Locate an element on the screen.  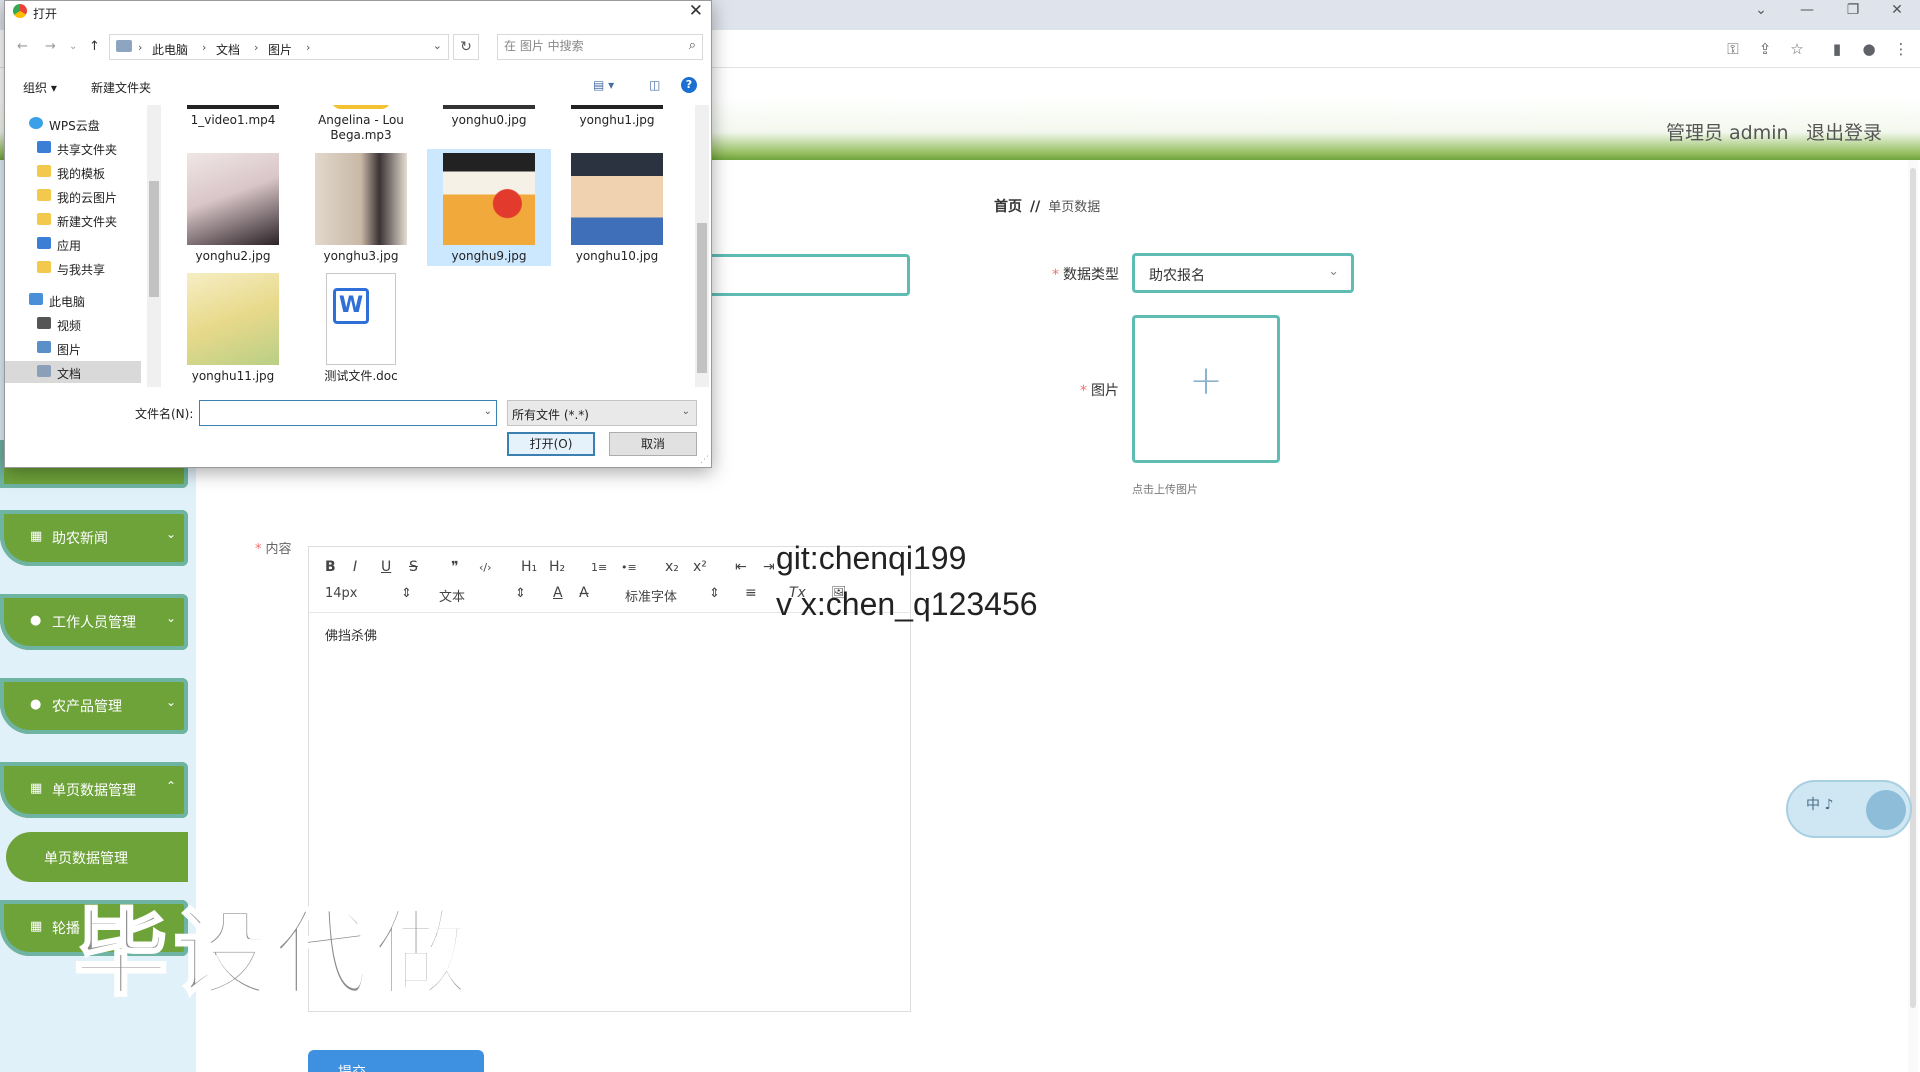
grid-icon: ▦ is located at coordinates (36, 926).